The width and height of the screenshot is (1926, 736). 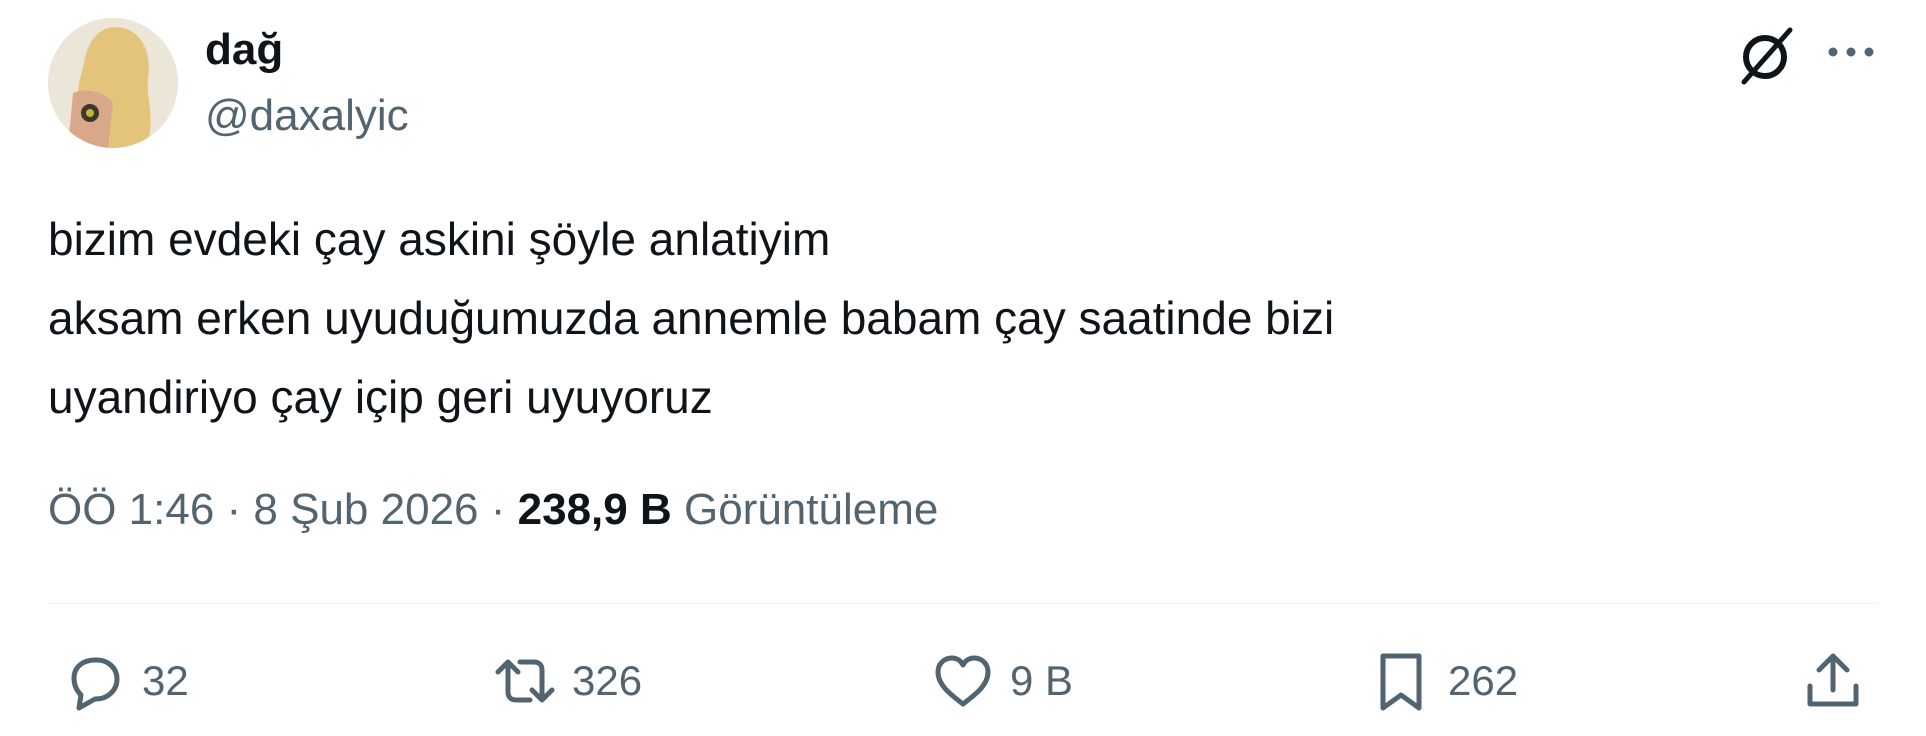 I want to click on retweet-count: 326, so click(x=607, y=680).